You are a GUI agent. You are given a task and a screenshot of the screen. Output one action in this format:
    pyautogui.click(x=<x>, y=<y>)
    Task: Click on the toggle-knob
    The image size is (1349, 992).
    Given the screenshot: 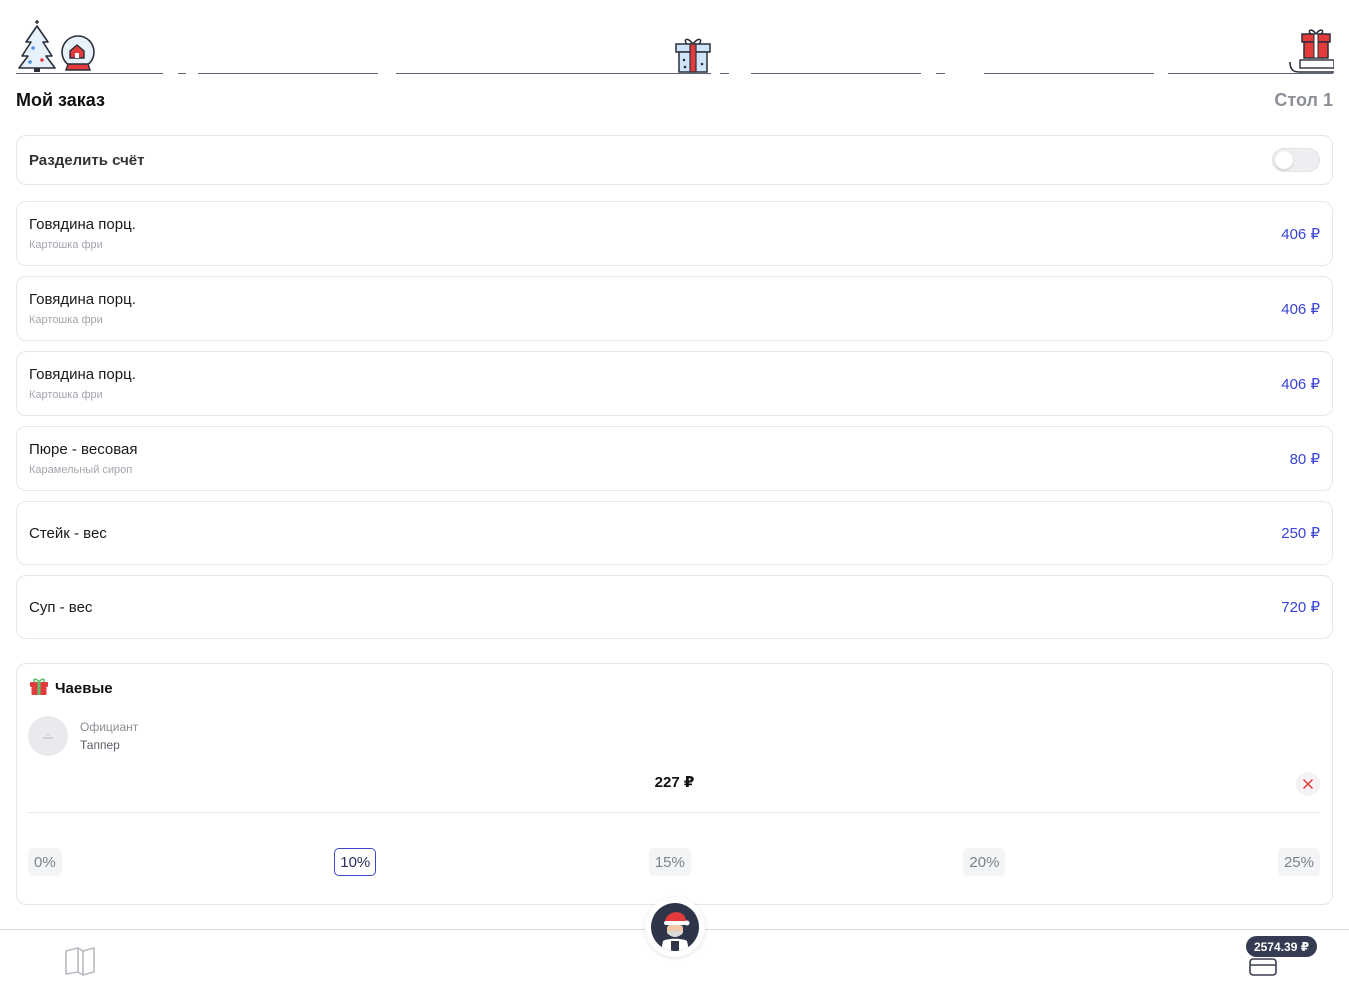 What is the action you would take?
    pyautogui.click(x=1284, y=160)
    